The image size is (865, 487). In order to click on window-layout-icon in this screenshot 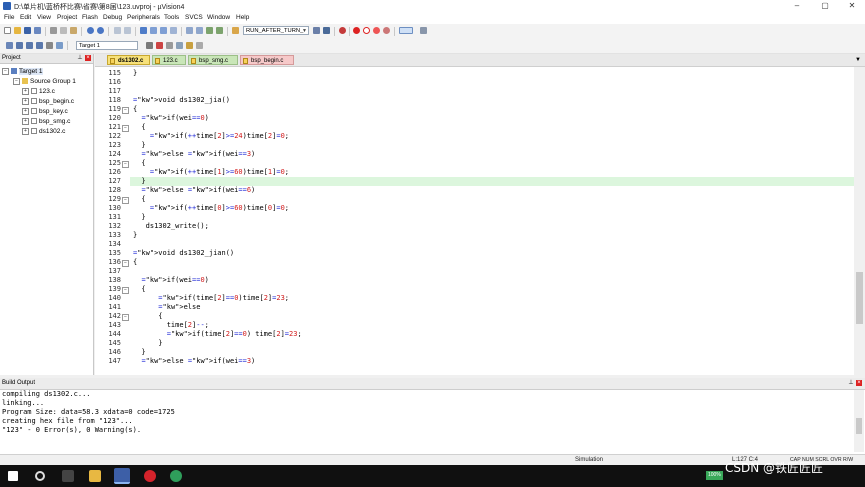, I will do `click(406, 30)`.